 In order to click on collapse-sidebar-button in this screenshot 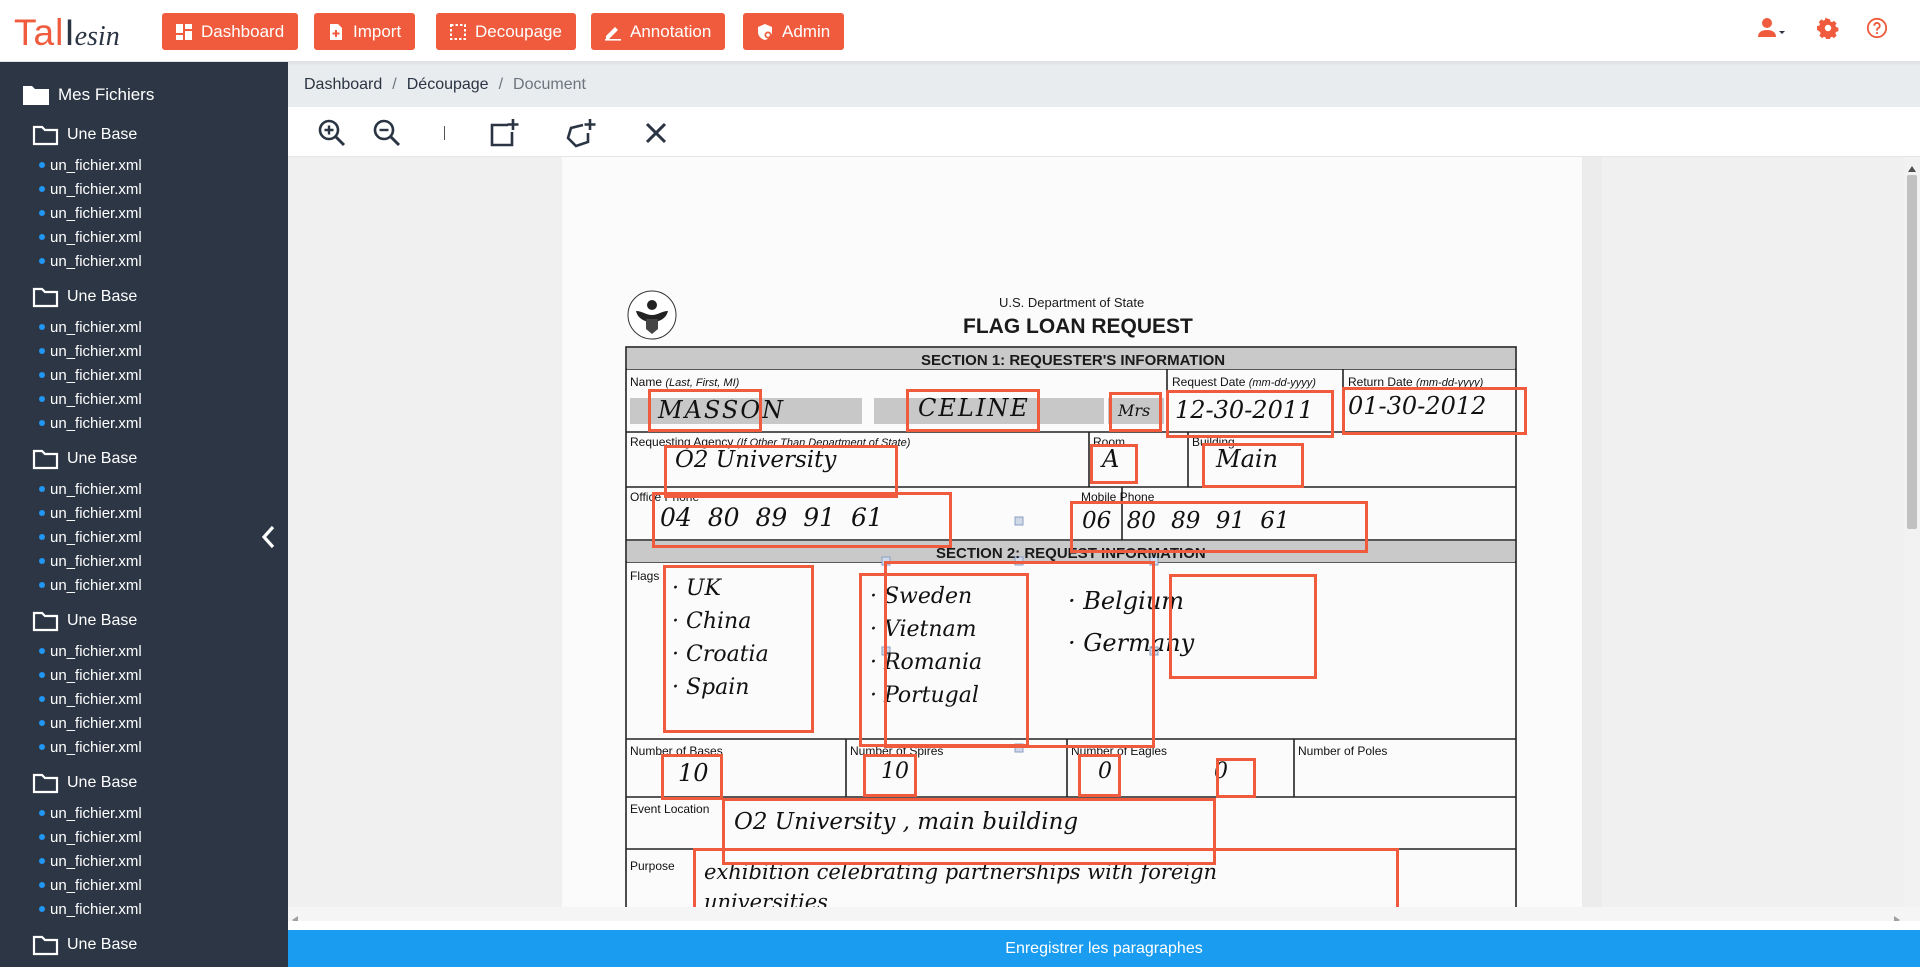, I will do `click(269, 537)`.